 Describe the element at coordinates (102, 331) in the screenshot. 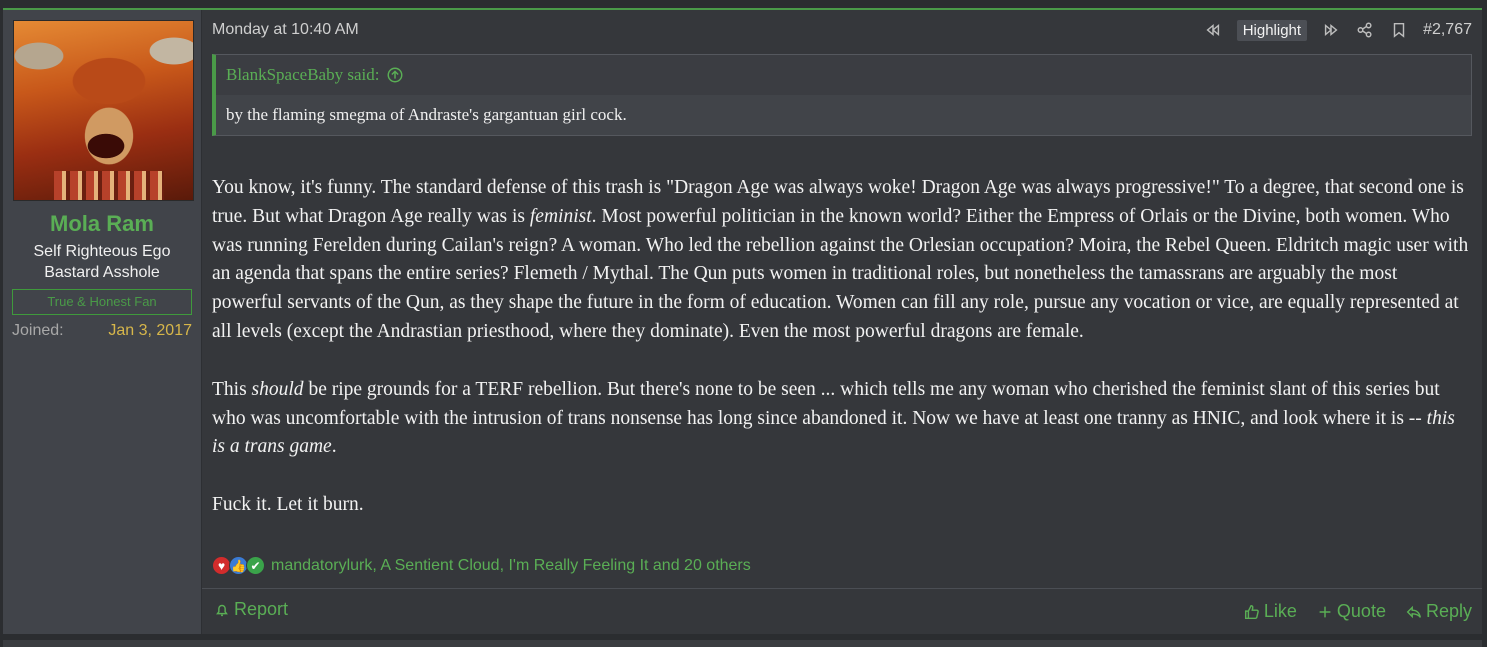

I see `joined-row: Joined: Jan 3, 2017` at that location.